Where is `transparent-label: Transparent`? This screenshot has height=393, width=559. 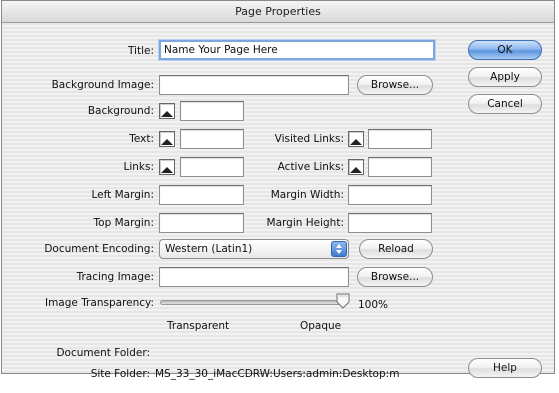
transparent-label: Transparent is located at coordinates (198, 326).